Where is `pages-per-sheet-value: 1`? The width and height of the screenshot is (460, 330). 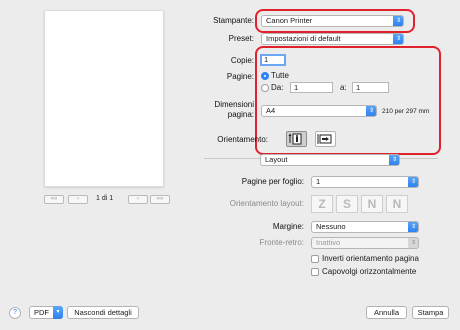 pages-per-sheet-value: 1 is located at coordinates (318, 181).